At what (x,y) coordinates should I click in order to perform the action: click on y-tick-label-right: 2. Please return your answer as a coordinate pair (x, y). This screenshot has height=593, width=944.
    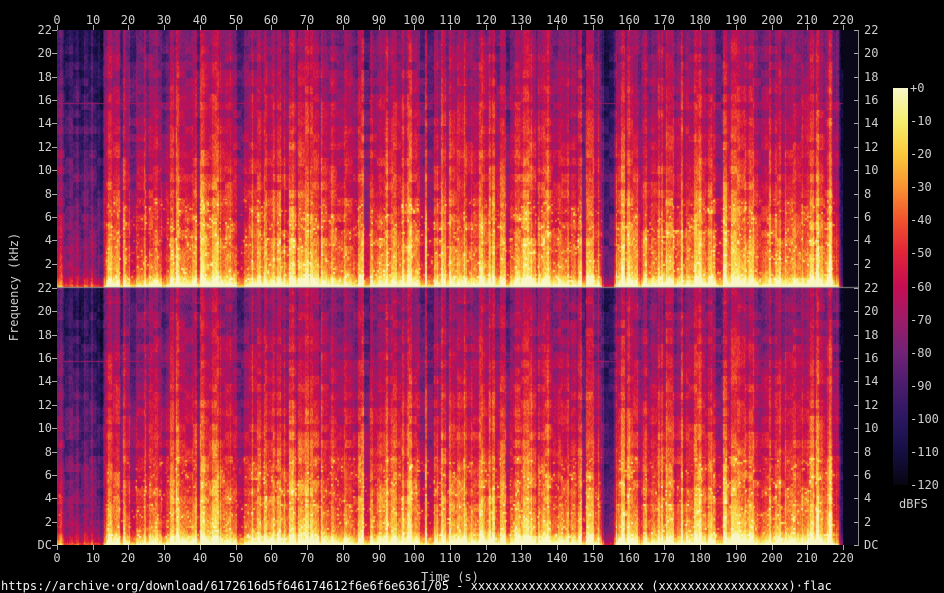
    Looking at the image, I should click on (868, 264).